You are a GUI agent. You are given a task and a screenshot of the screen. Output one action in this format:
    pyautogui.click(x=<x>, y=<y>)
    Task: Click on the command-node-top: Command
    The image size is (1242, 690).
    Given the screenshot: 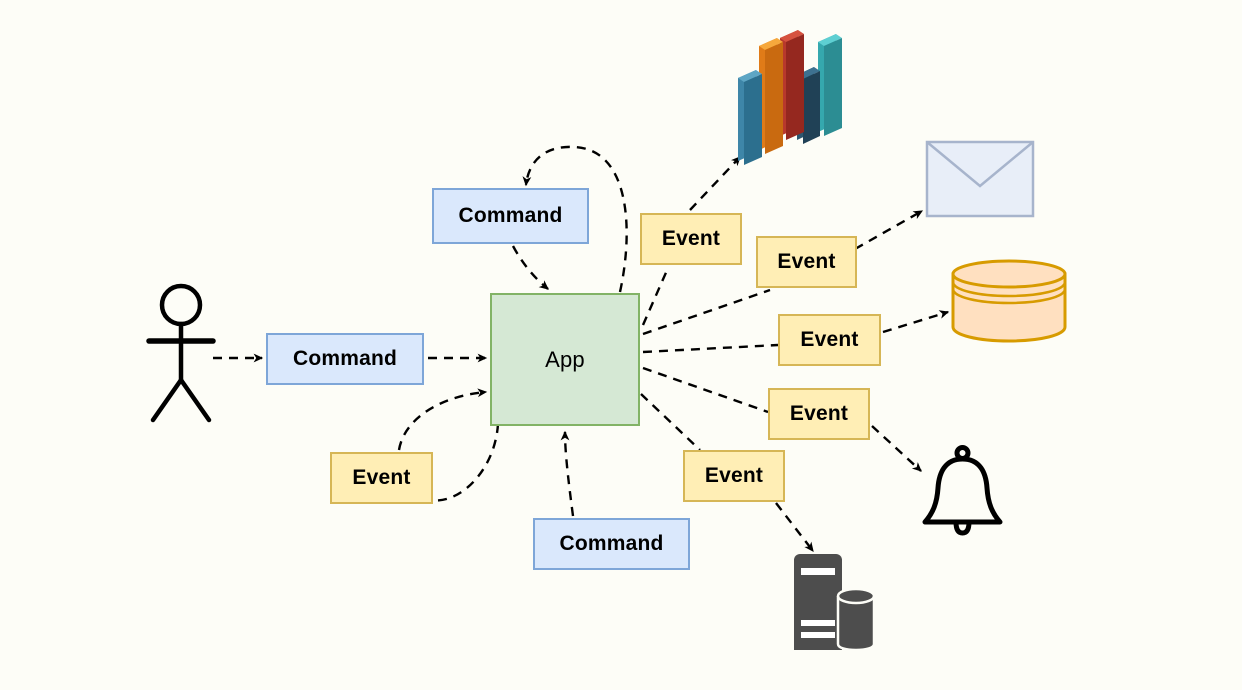 What is the action you would take?
    pyautogui.click(x=510, y=216)
    